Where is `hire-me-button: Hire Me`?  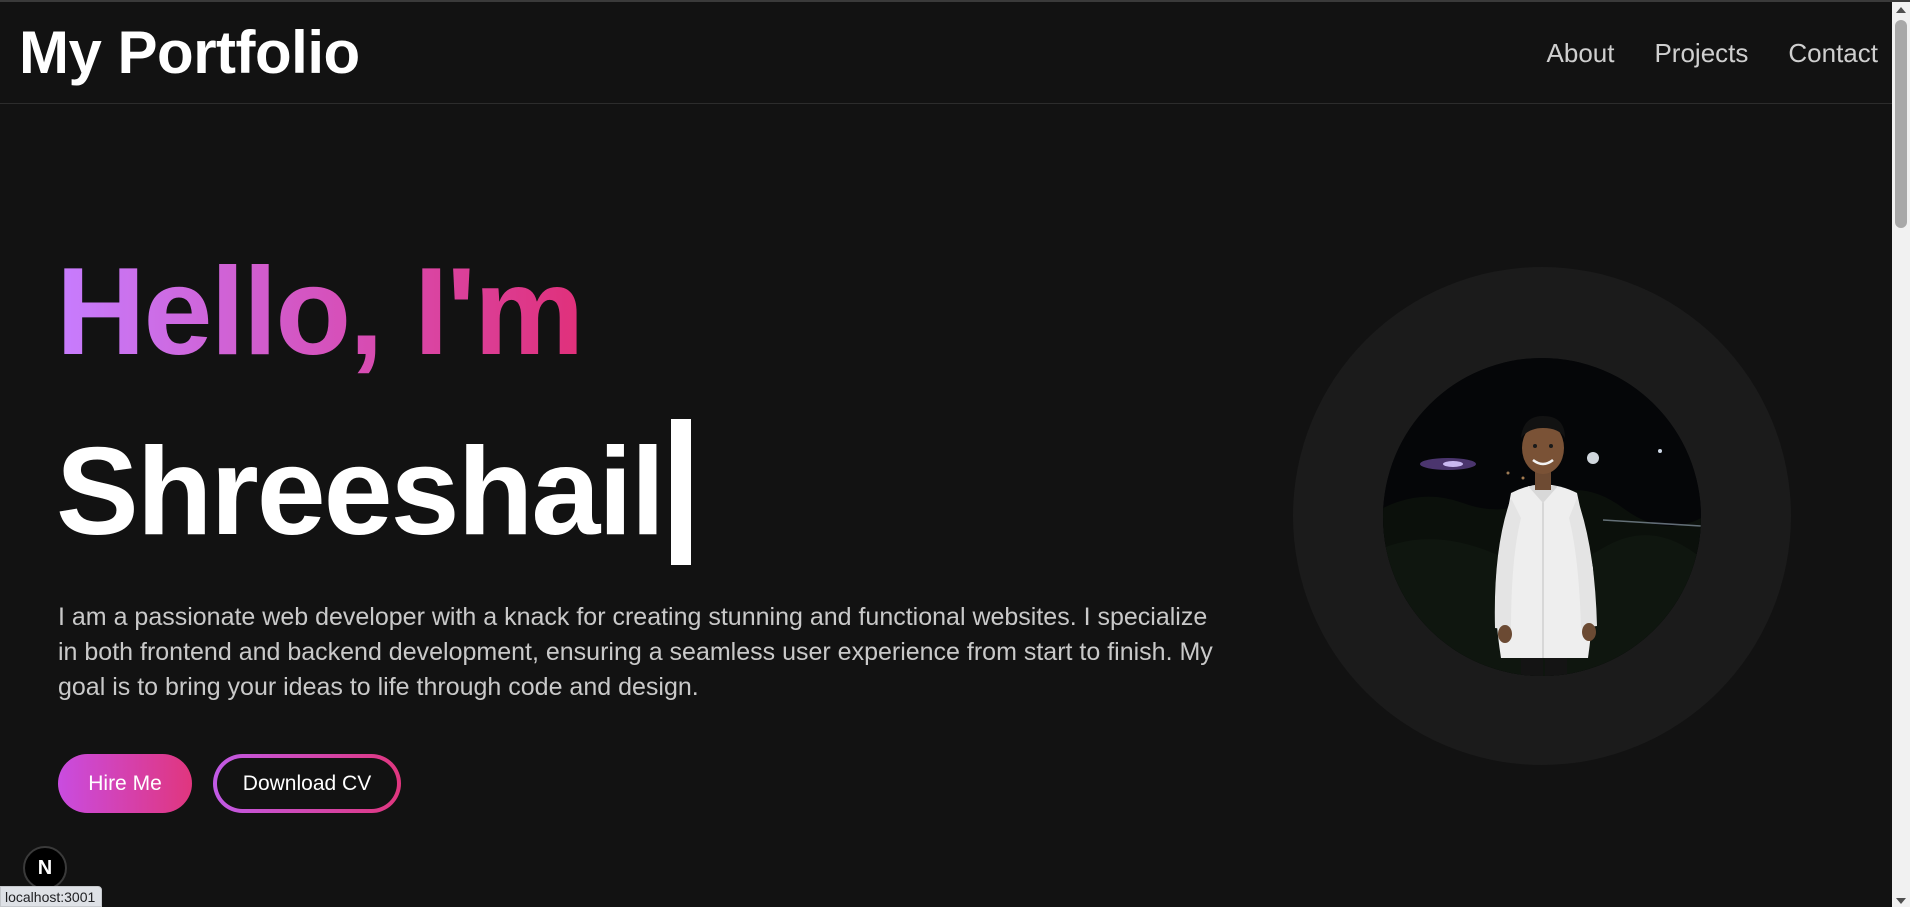
hire-me-button: Hire Me is located at coordinates (125, 783).